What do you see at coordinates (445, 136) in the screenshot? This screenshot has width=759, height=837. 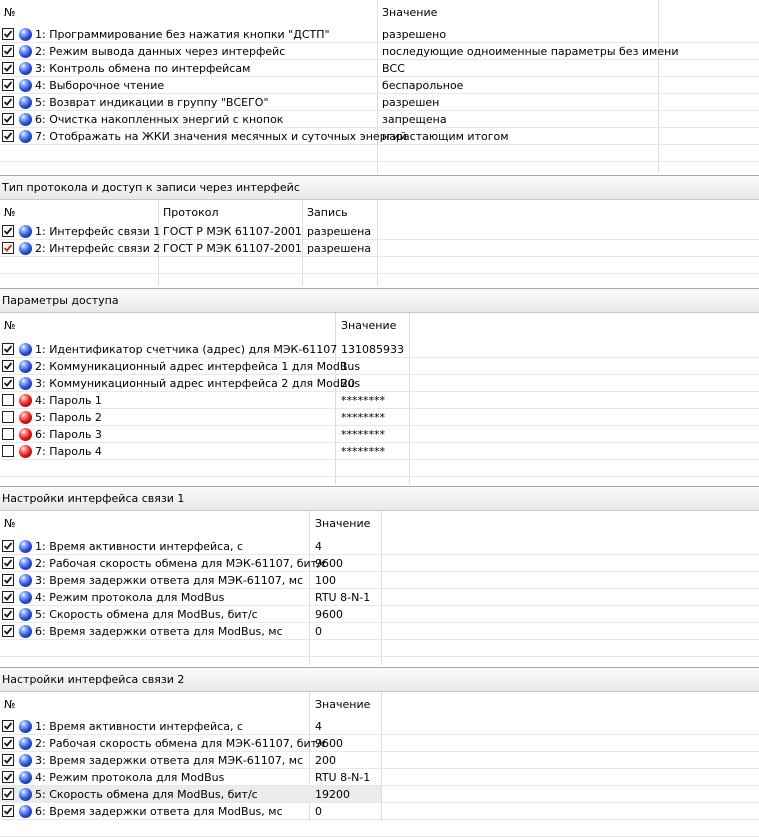 I see `cell-value: нарастающим итогом` at bounding box center [445, 136].